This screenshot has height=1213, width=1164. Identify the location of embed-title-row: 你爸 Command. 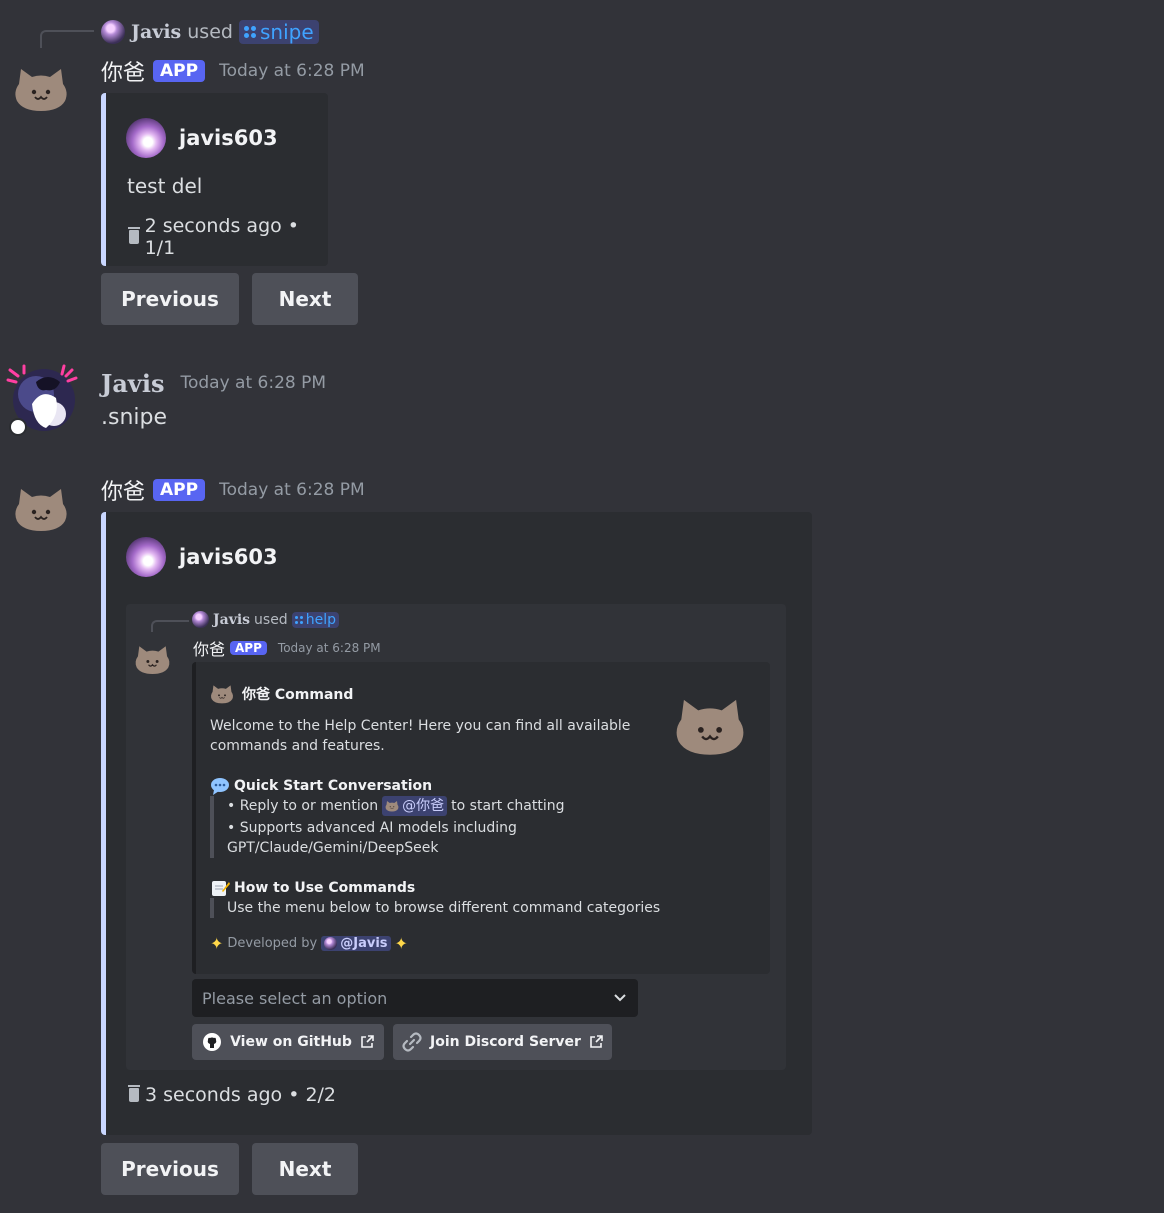
(281, 694).